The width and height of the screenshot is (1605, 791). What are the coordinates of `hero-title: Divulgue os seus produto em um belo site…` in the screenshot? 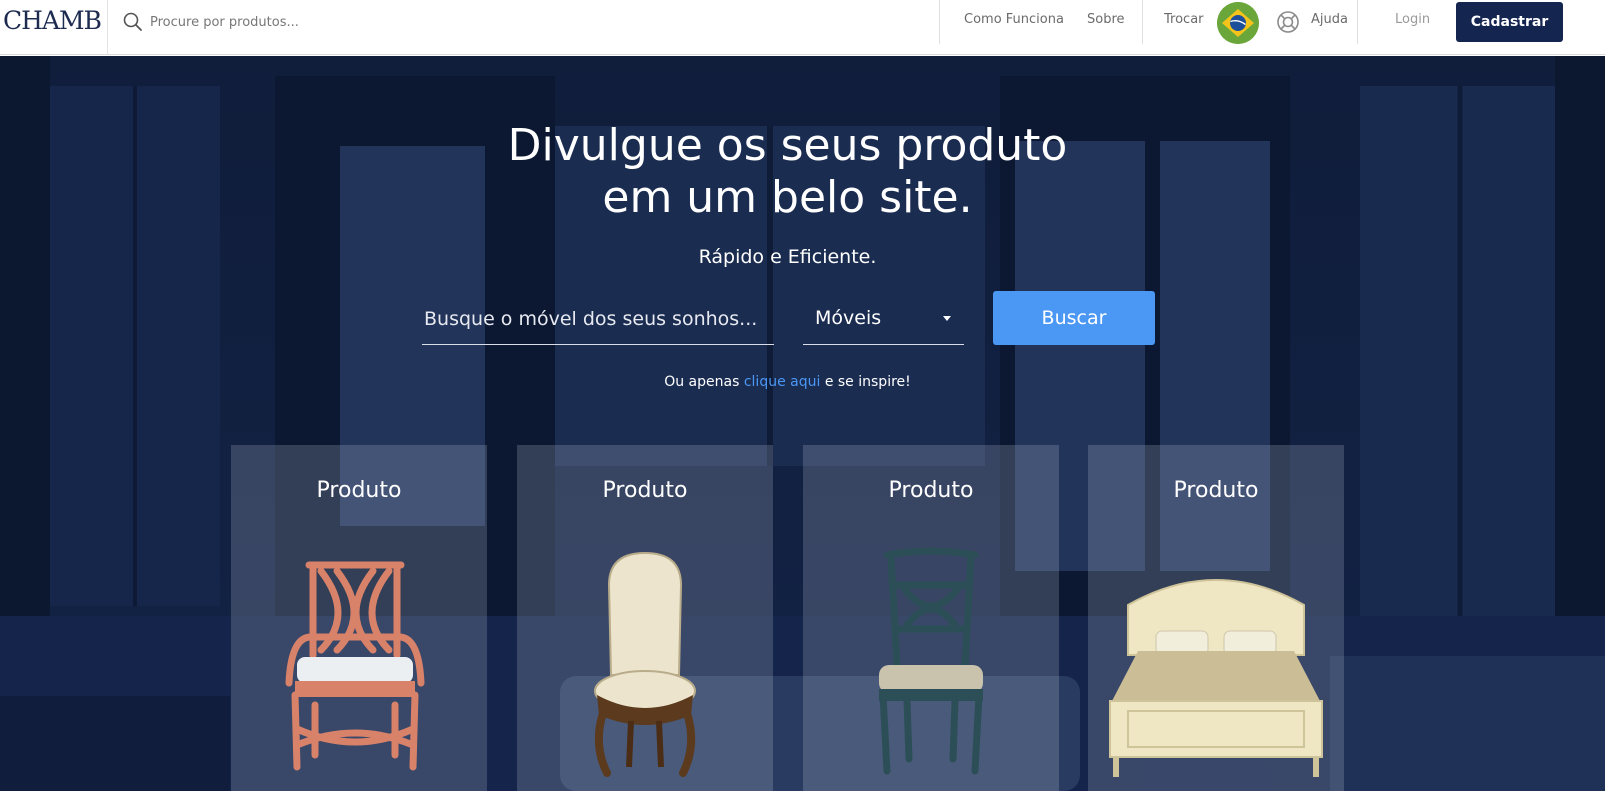 It's located at (787, 172).